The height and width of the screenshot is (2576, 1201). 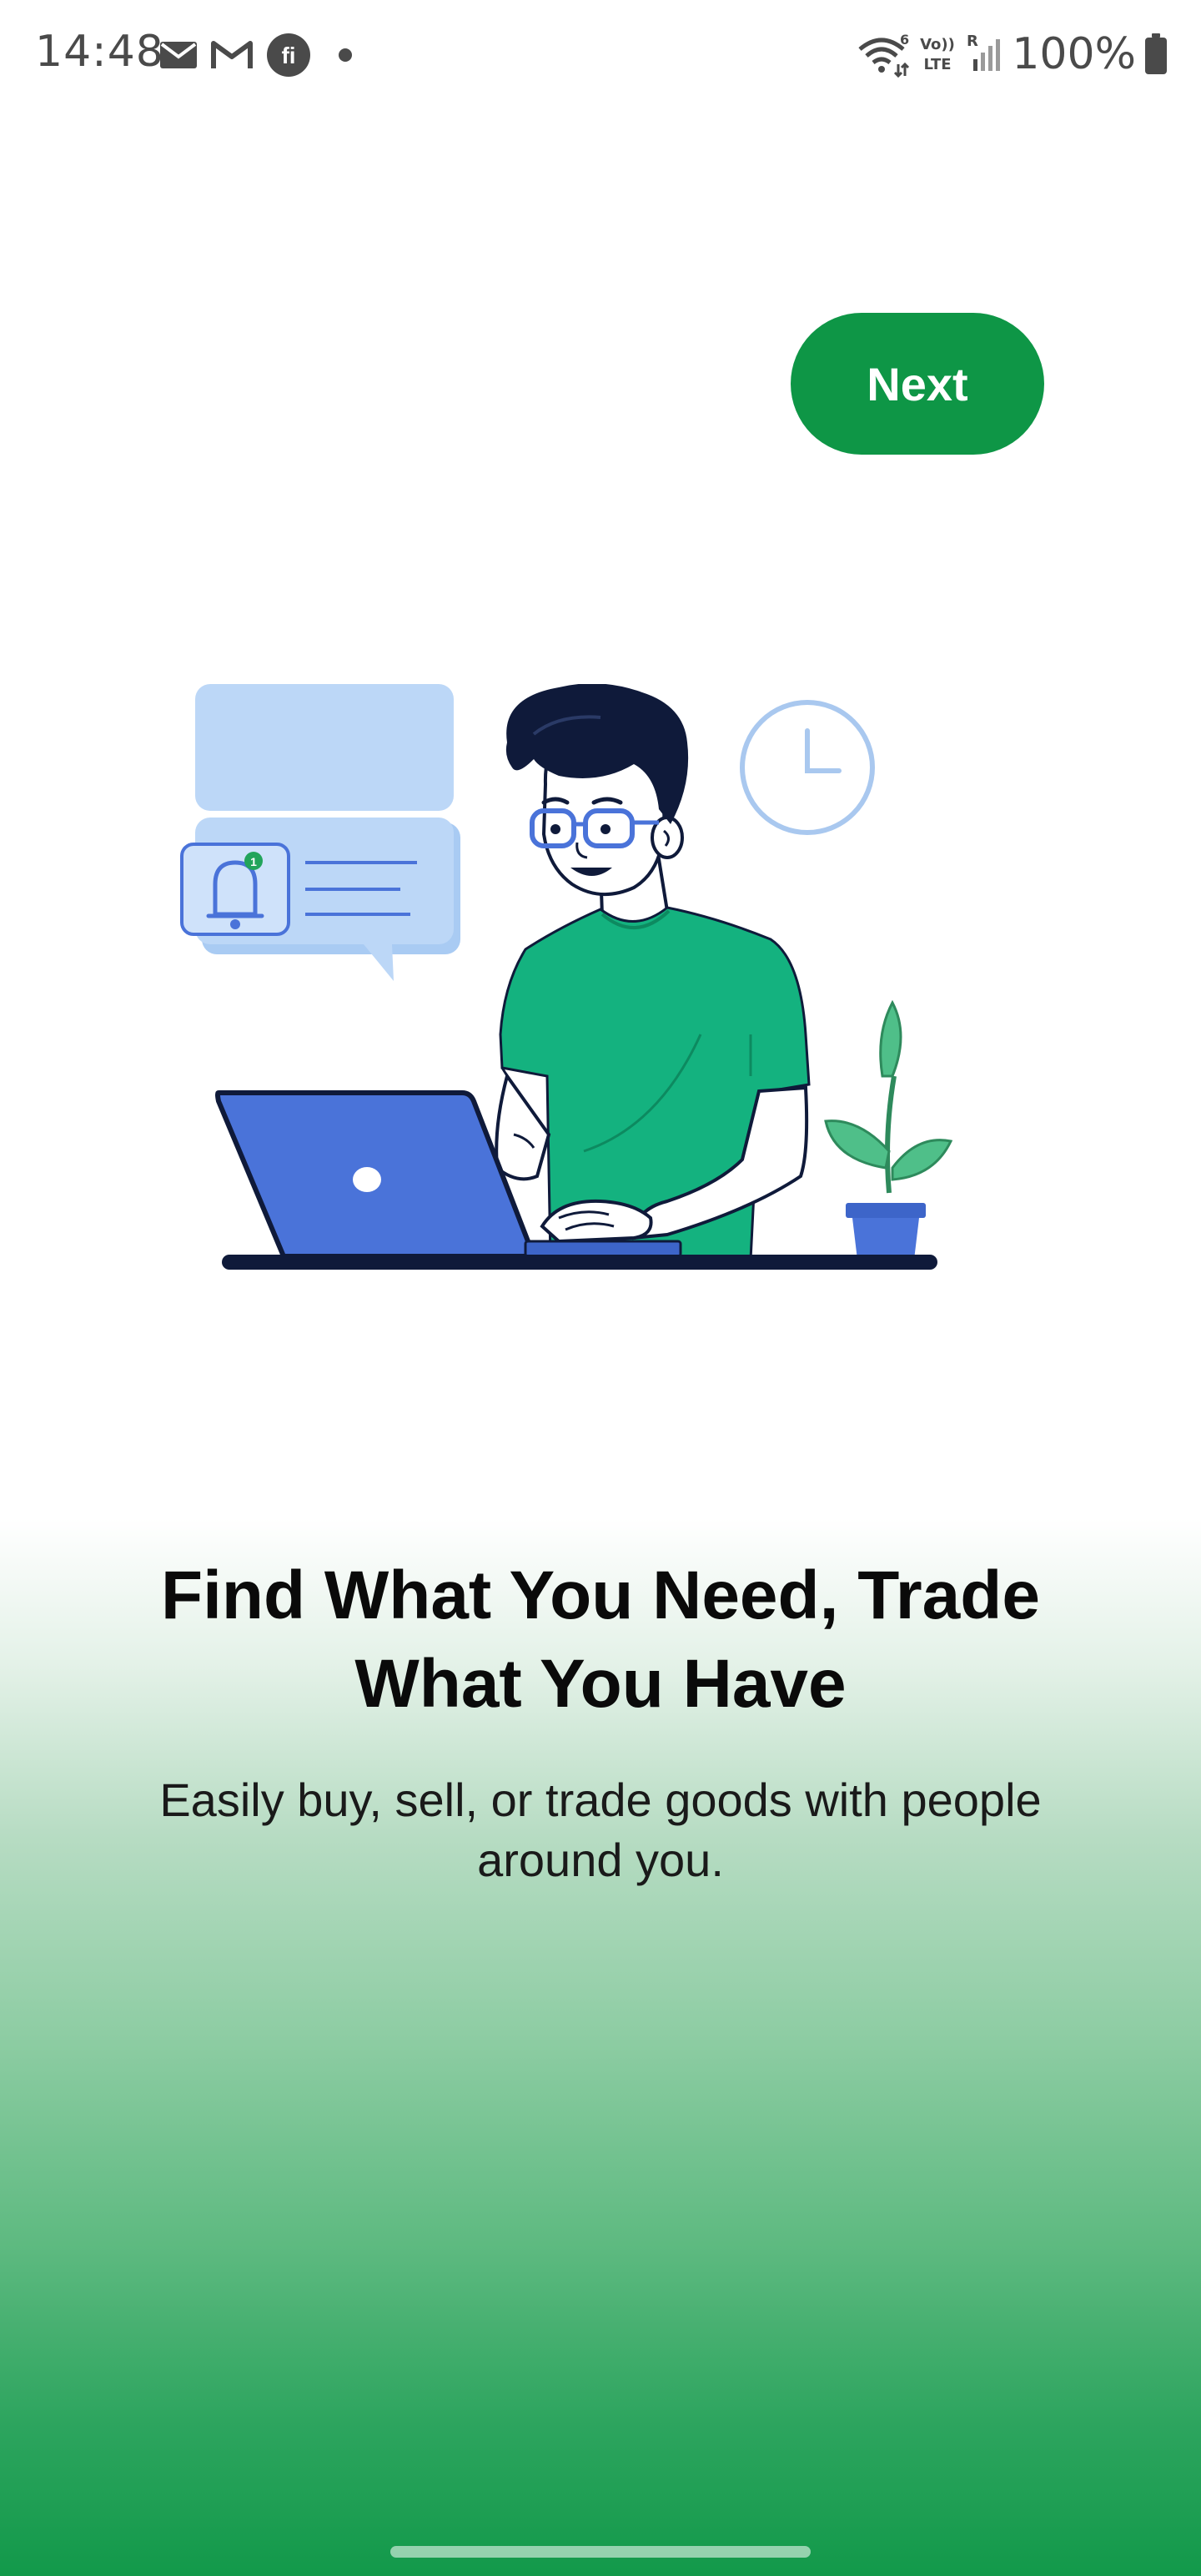 What do you see at coordinates (984, 52) in the screenshot?
I see `signal-icon: R` at bounding box center [984, 52].